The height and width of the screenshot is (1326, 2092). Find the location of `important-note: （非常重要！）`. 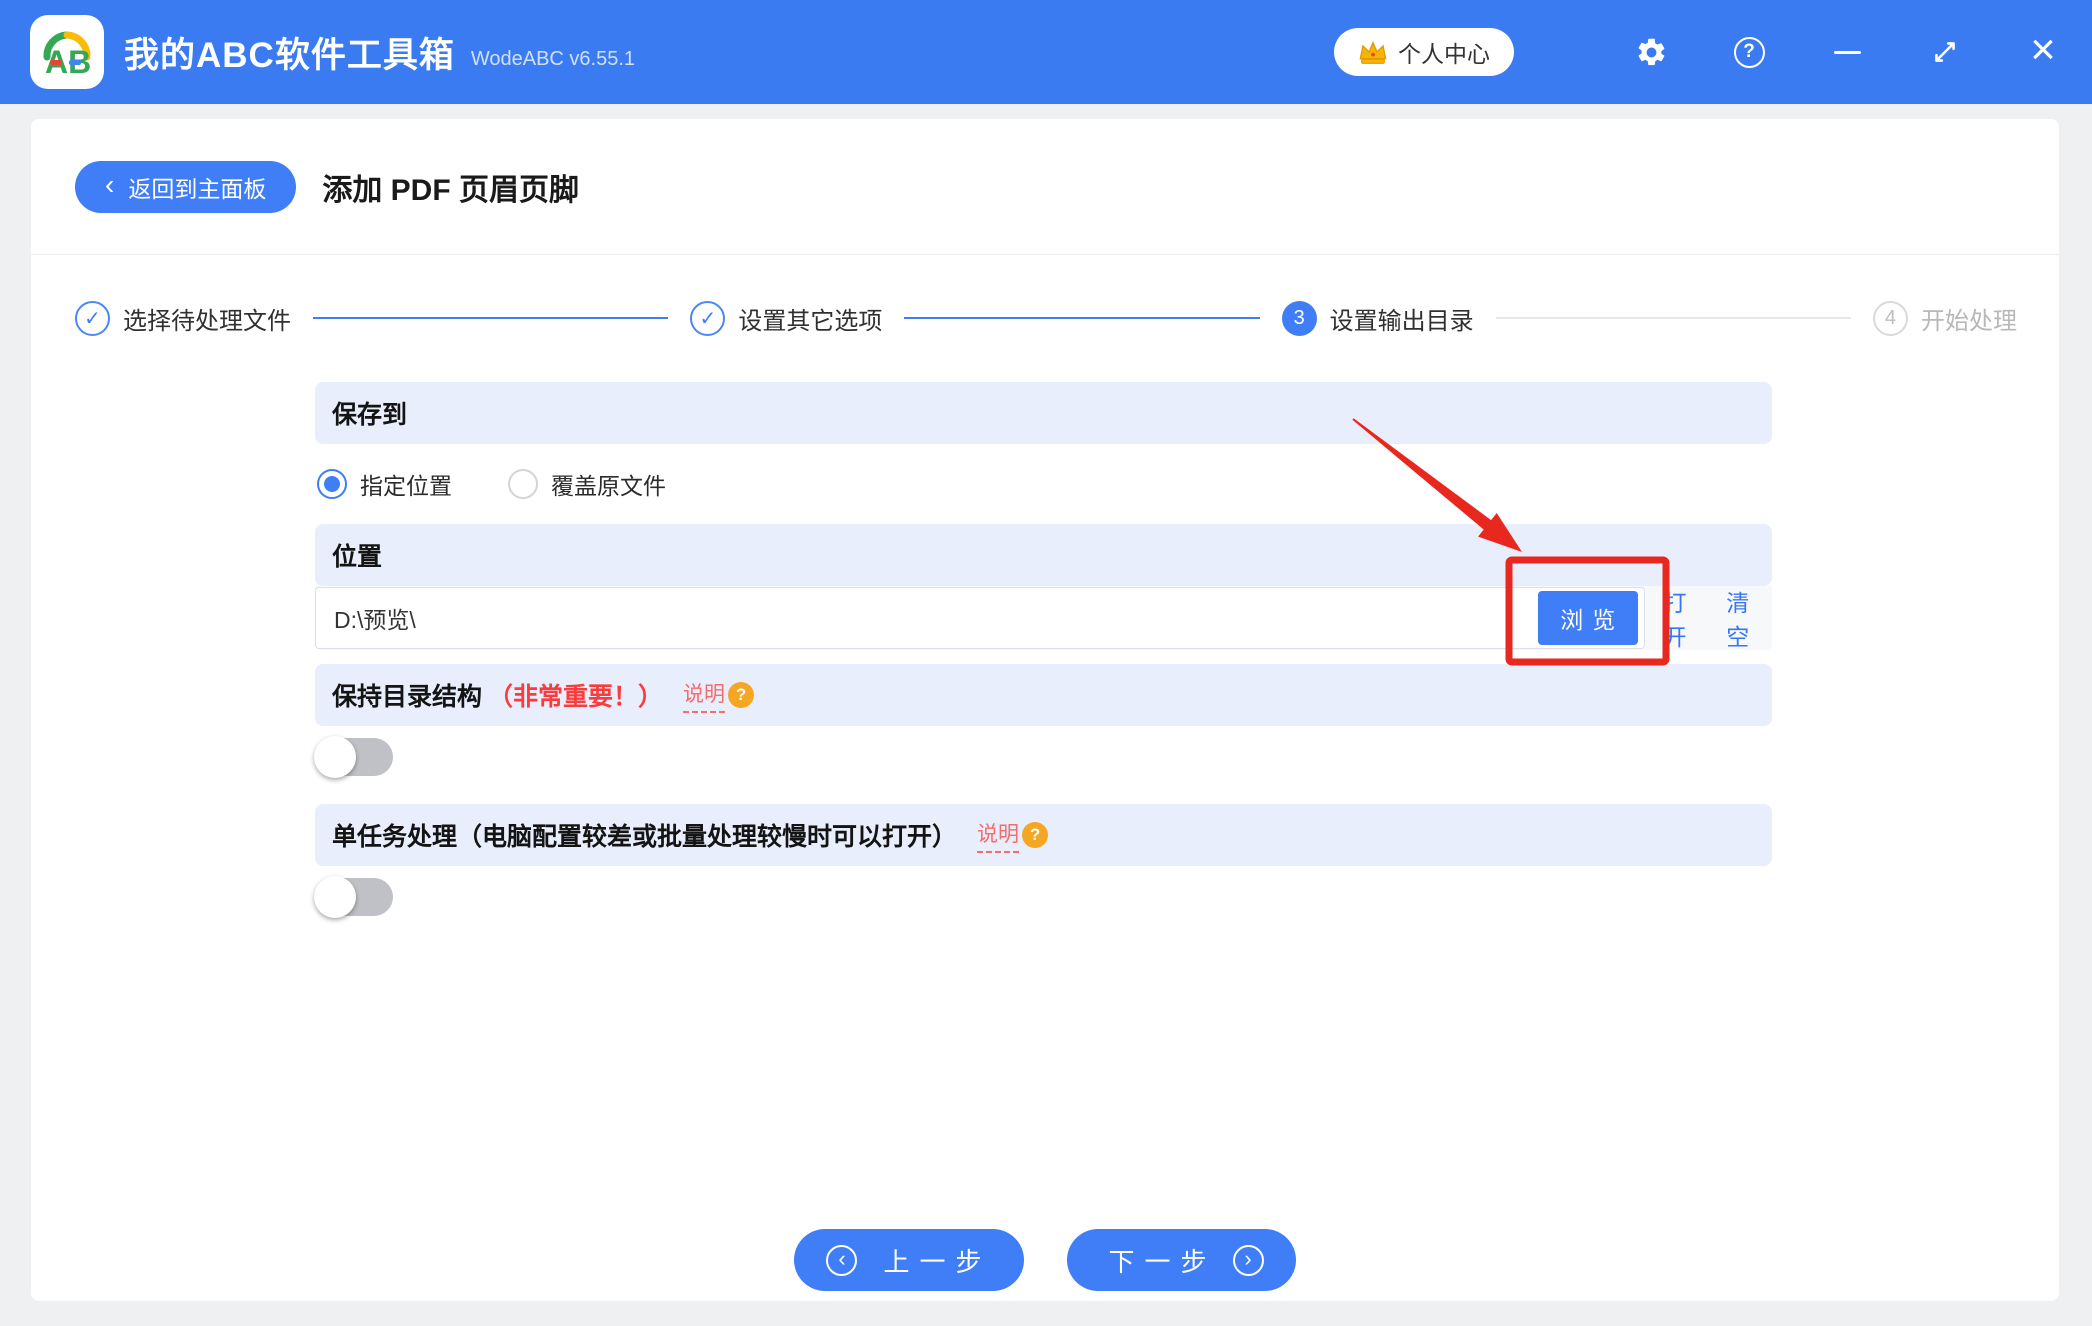

important-note: （非常重要！） is located at coordinates (576, 697).